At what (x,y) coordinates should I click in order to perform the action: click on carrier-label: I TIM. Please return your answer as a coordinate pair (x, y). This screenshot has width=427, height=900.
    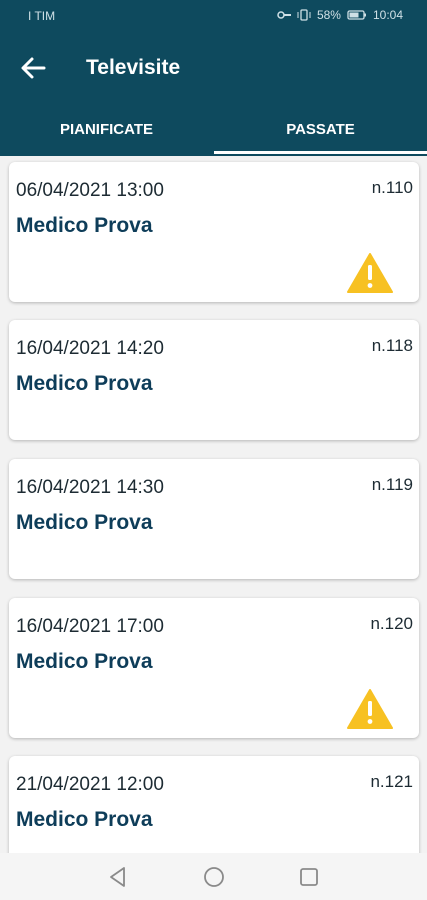
    Looking at the image, I should click on (42, 16).